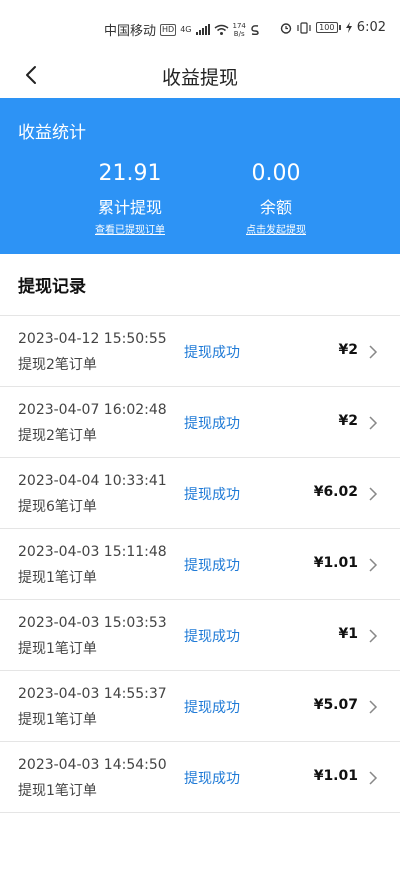 The height and width of the screenshot is (879, 400). What do you see at coordinates (276, 228) in the screenshot?
I see `start-withdrawal-link: 点击发起提现` at bounding box center [276, 228].